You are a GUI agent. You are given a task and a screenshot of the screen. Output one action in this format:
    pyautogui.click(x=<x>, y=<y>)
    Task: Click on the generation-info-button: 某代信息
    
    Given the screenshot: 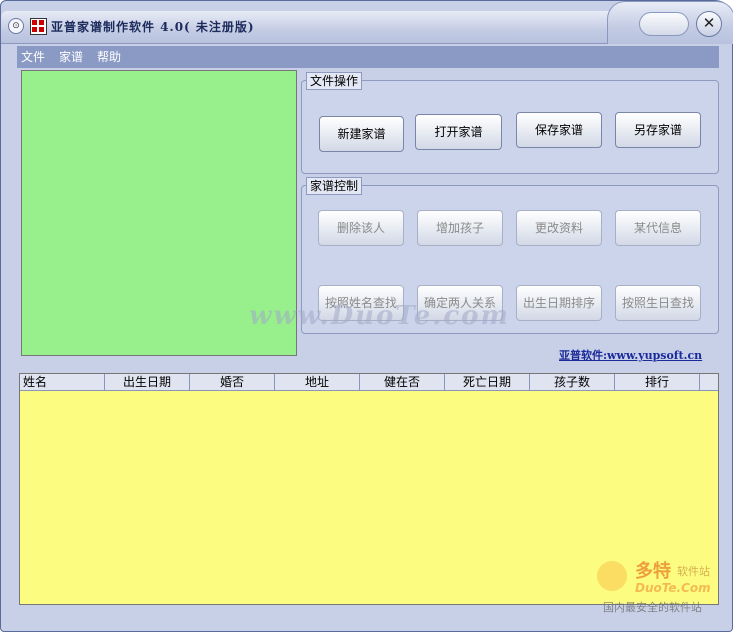 What is the action you would take?
    pyautogui.click(x=658, y=228)
    